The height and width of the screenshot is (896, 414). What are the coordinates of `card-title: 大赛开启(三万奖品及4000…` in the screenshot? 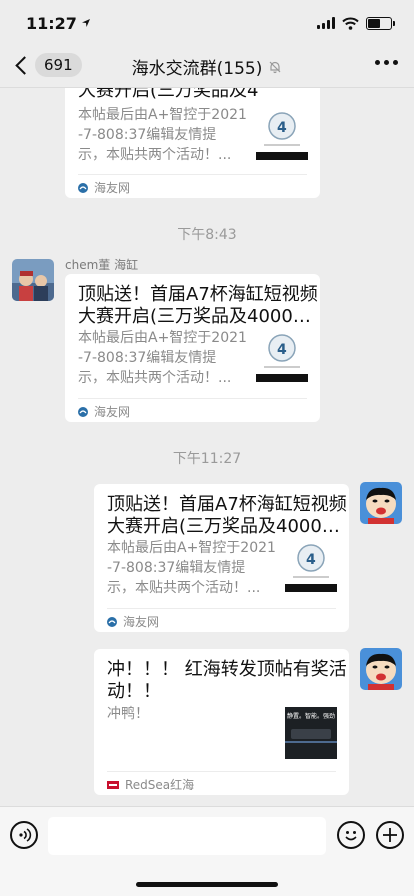 It's located at (168, 94).